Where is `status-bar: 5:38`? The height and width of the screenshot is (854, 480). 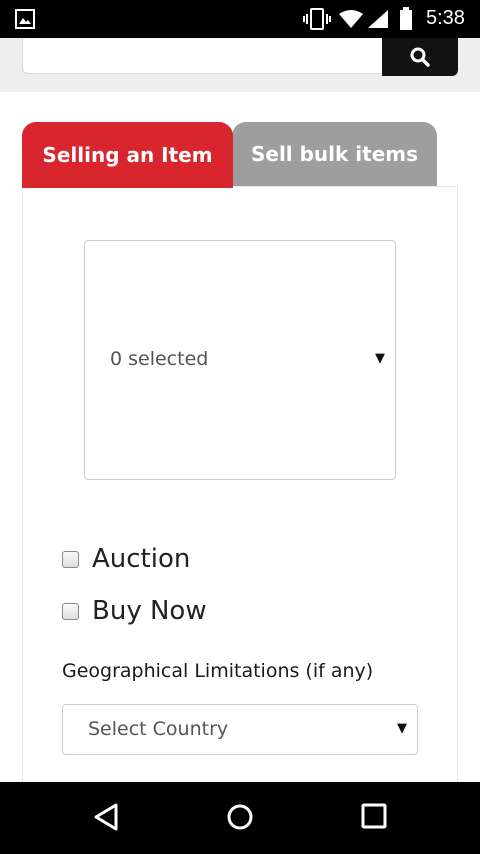 status-bar: 5:38 is located at coordinates (240, 19).